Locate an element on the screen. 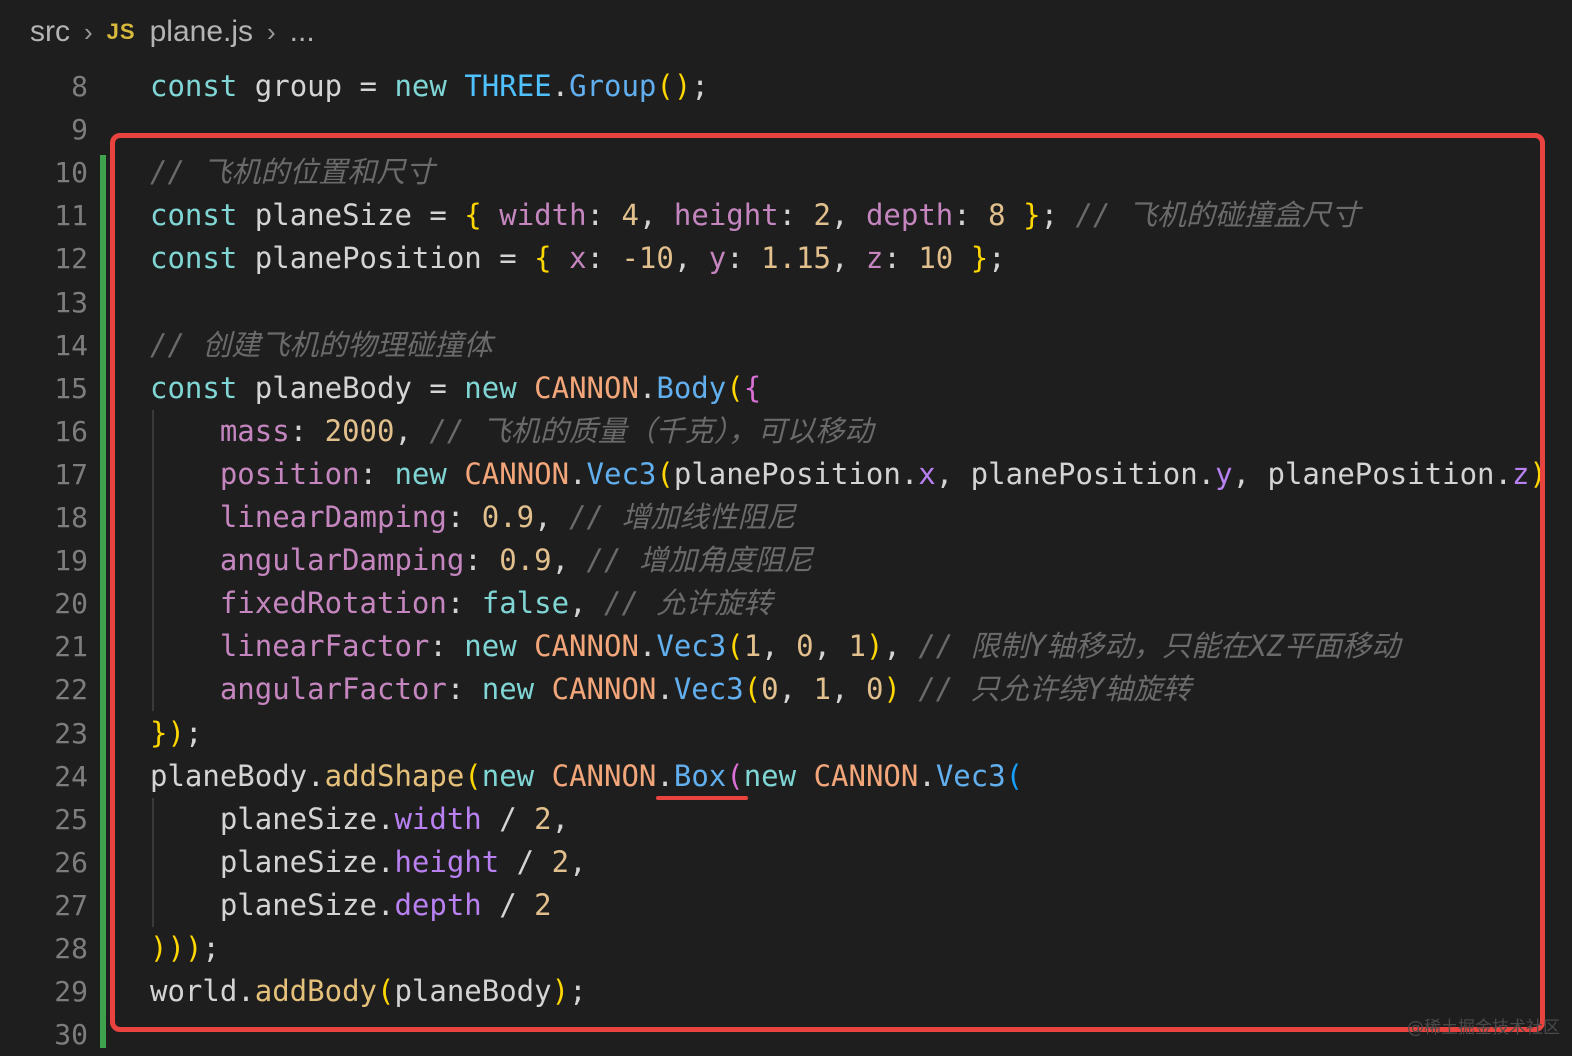 The width and height of the screenshot is (1572, 1056). line-number: 26 is located at coordinates (71, 862).